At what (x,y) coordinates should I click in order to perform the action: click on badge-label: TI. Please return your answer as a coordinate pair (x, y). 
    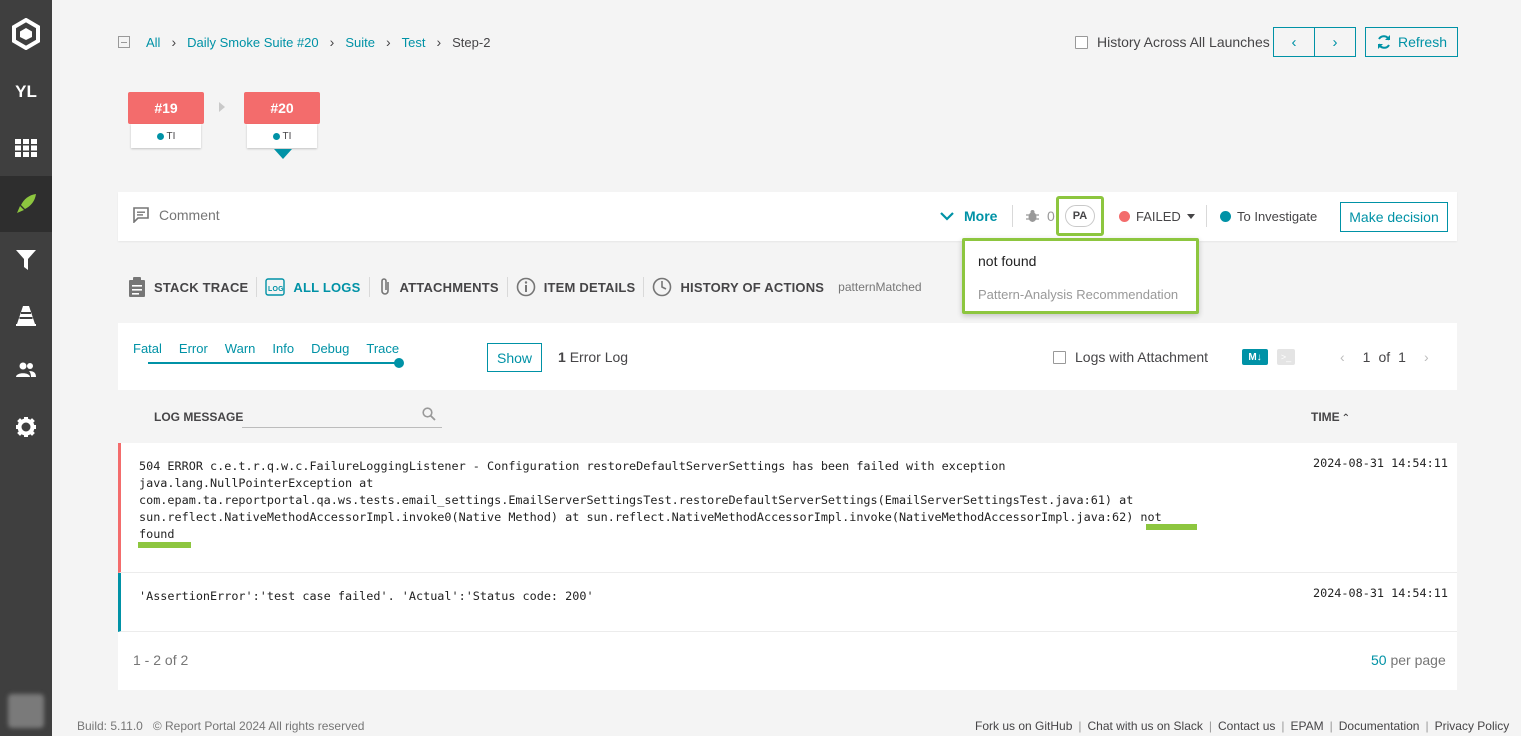
    Looking at the image, I should click on (287, 136).